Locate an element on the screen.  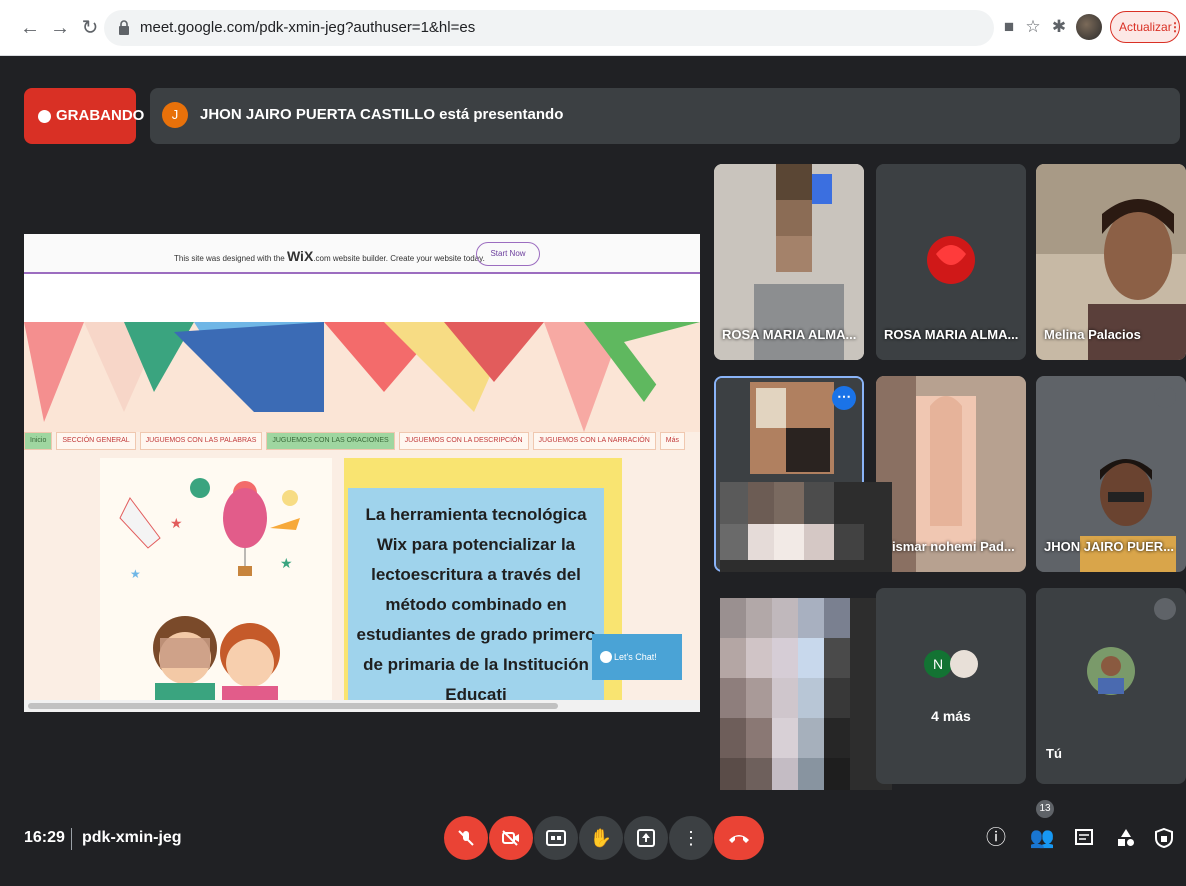
people-icon: 👥 is located at coordinates (1042, 838).